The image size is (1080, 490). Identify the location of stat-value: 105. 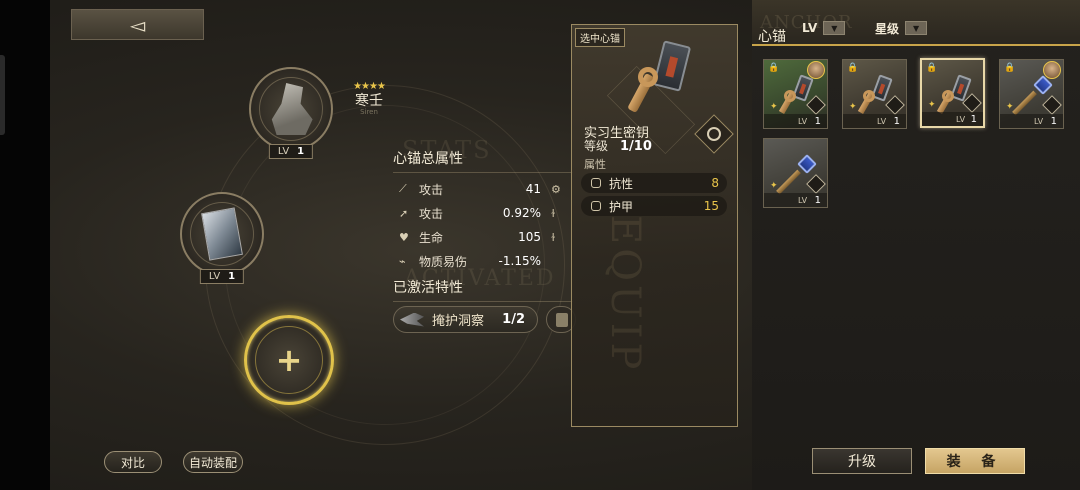
(529, 237).